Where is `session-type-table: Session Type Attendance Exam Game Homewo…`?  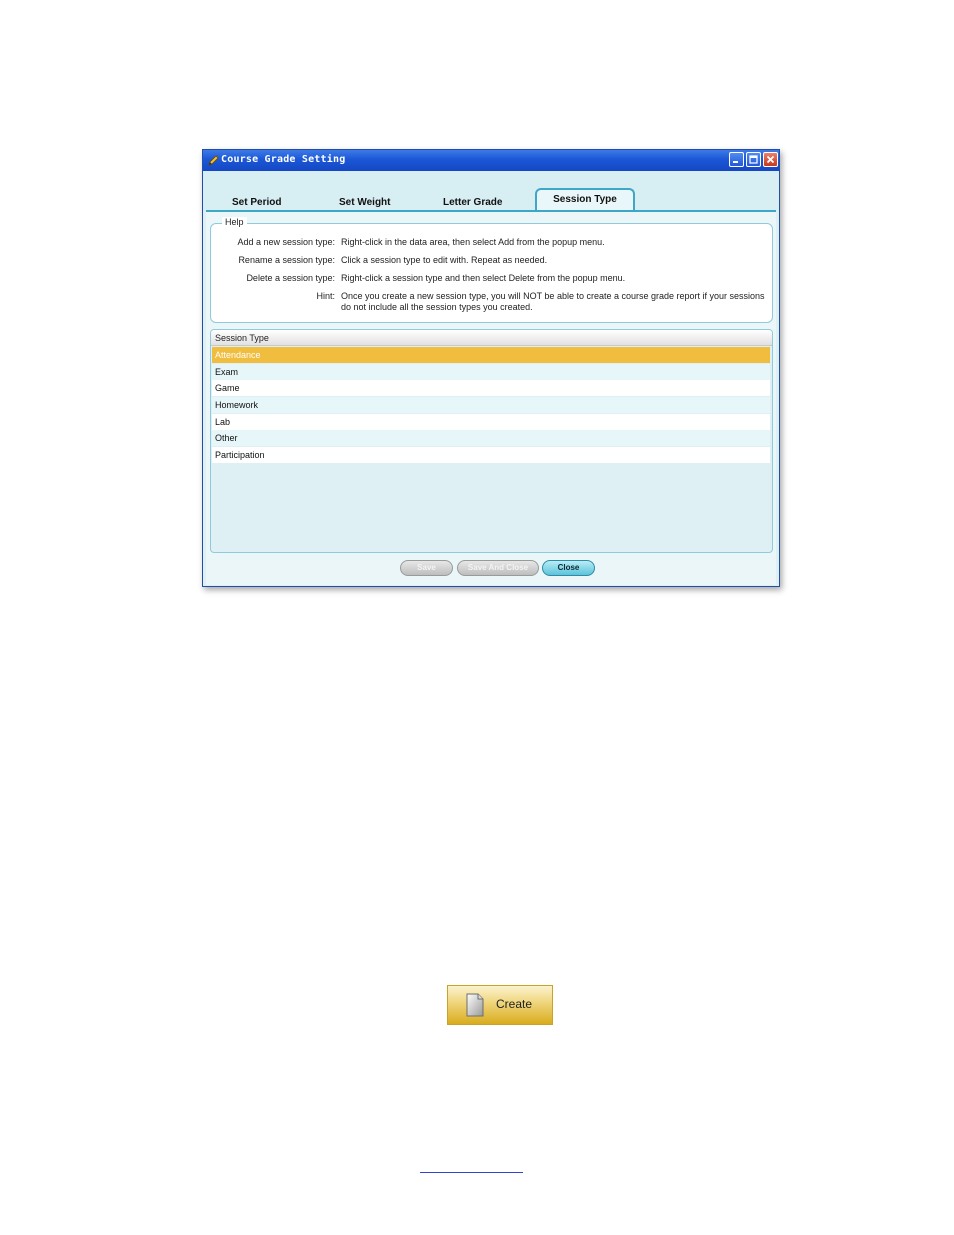 session-type-table: Session Type Attendance Exam Game Homewo… is located at coordinates (491, 441).